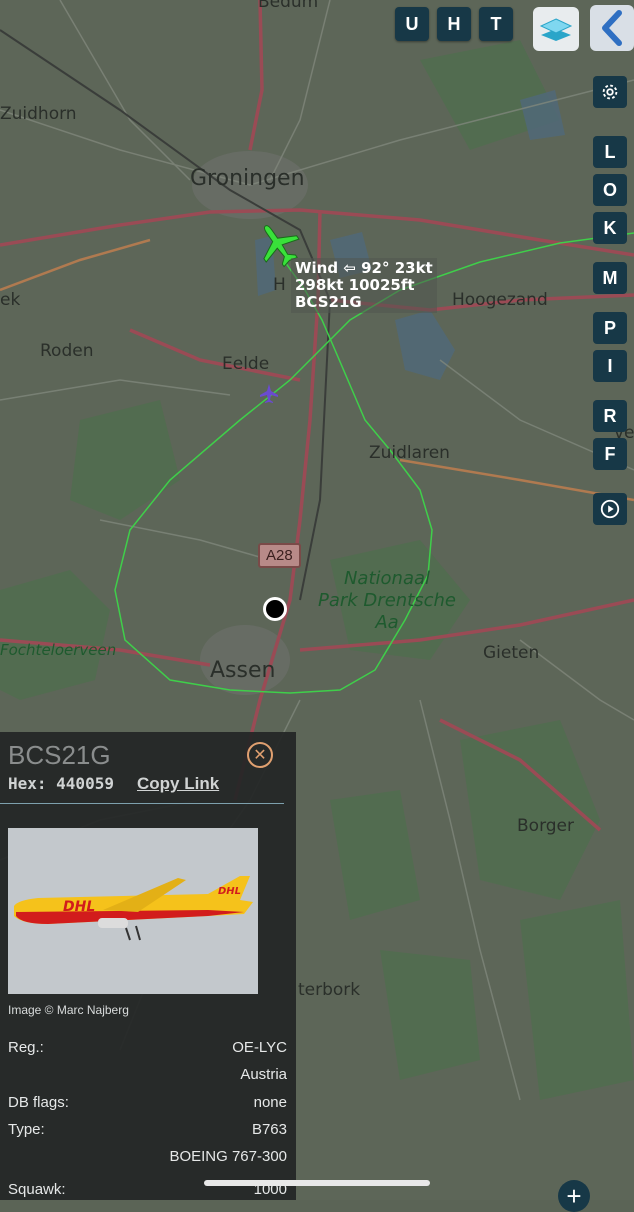  What do you see at coordinates (37, 1189) in the screenshot?
I see `squawk-label: Squawk:` at bounding box center [37, 1189].